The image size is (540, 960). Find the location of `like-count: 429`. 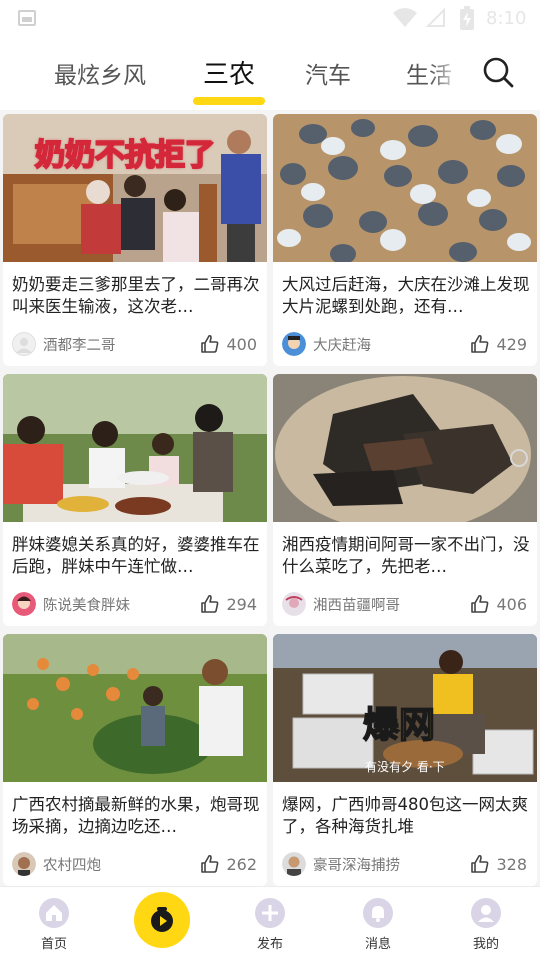

like-count: 429 is located at coordinates (511, 344).